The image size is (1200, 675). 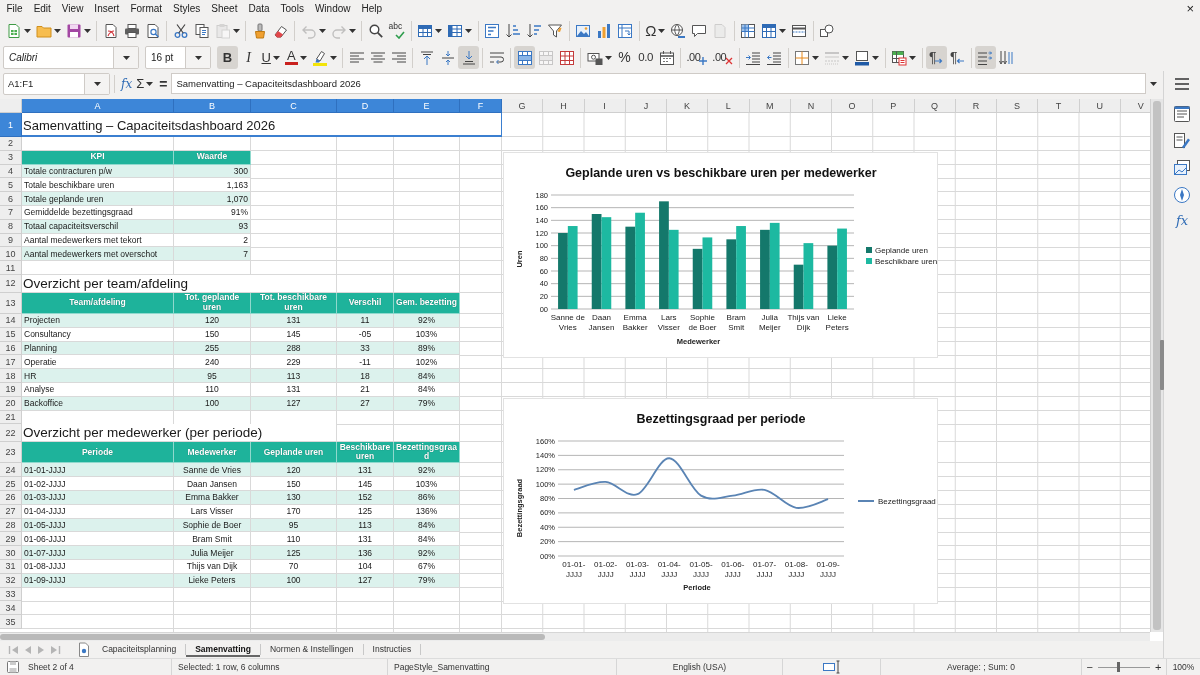 What do you see at coordinates (1182, 141) in the screenshot?
I see `styles-icon` at bounding box center [1182, 141].